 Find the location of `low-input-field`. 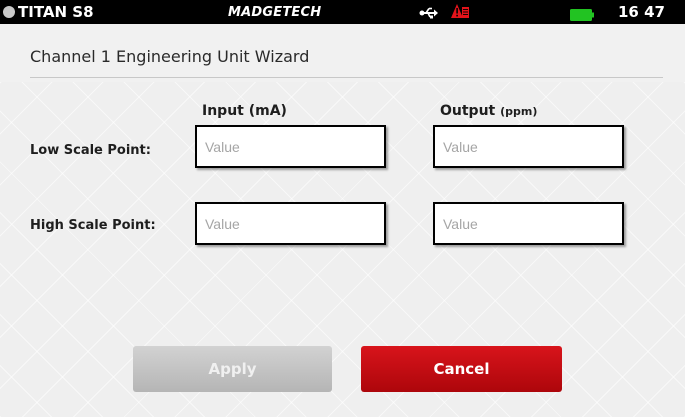

low-input-field is located at coordinates (290, 146).